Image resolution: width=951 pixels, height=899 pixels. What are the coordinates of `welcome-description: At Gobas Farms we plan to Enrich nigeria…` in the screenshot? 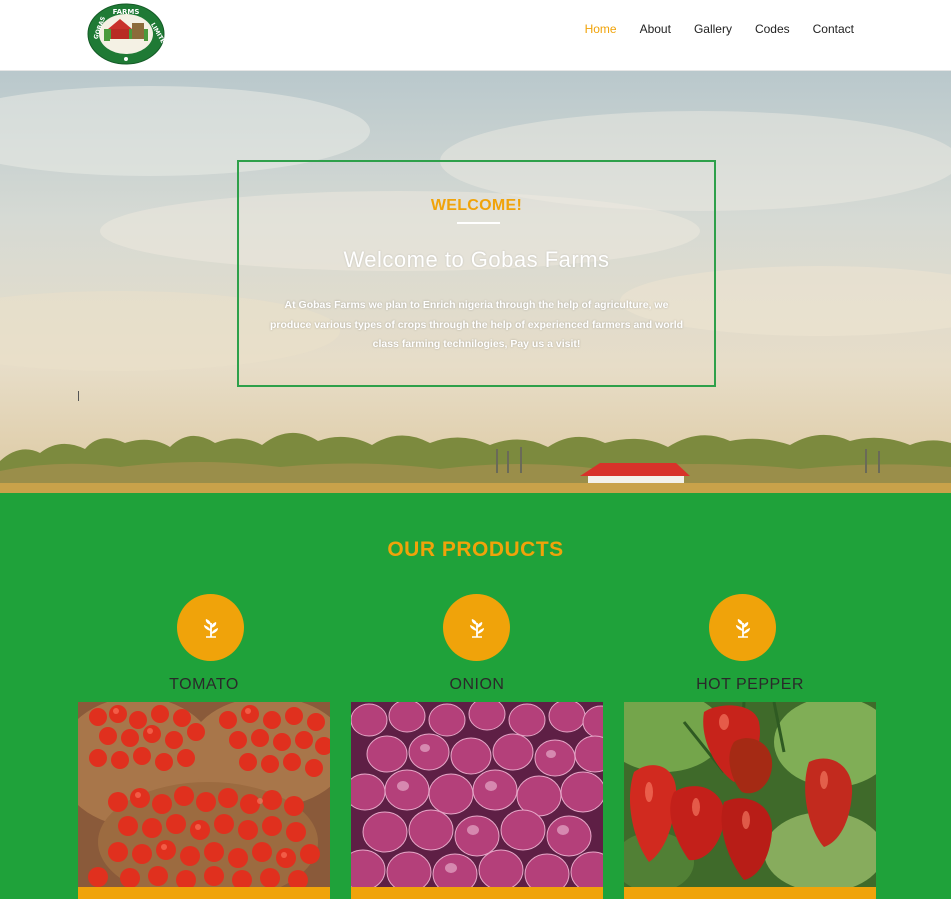 It's located at (476, 324).